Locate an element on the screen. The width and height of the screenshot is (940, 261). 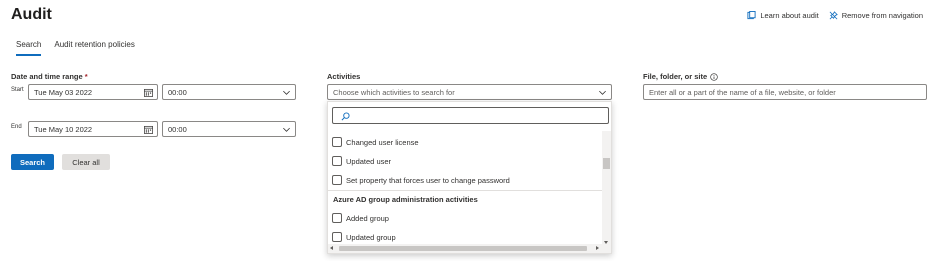
unpin-icon is located at coordinates (833, 15).